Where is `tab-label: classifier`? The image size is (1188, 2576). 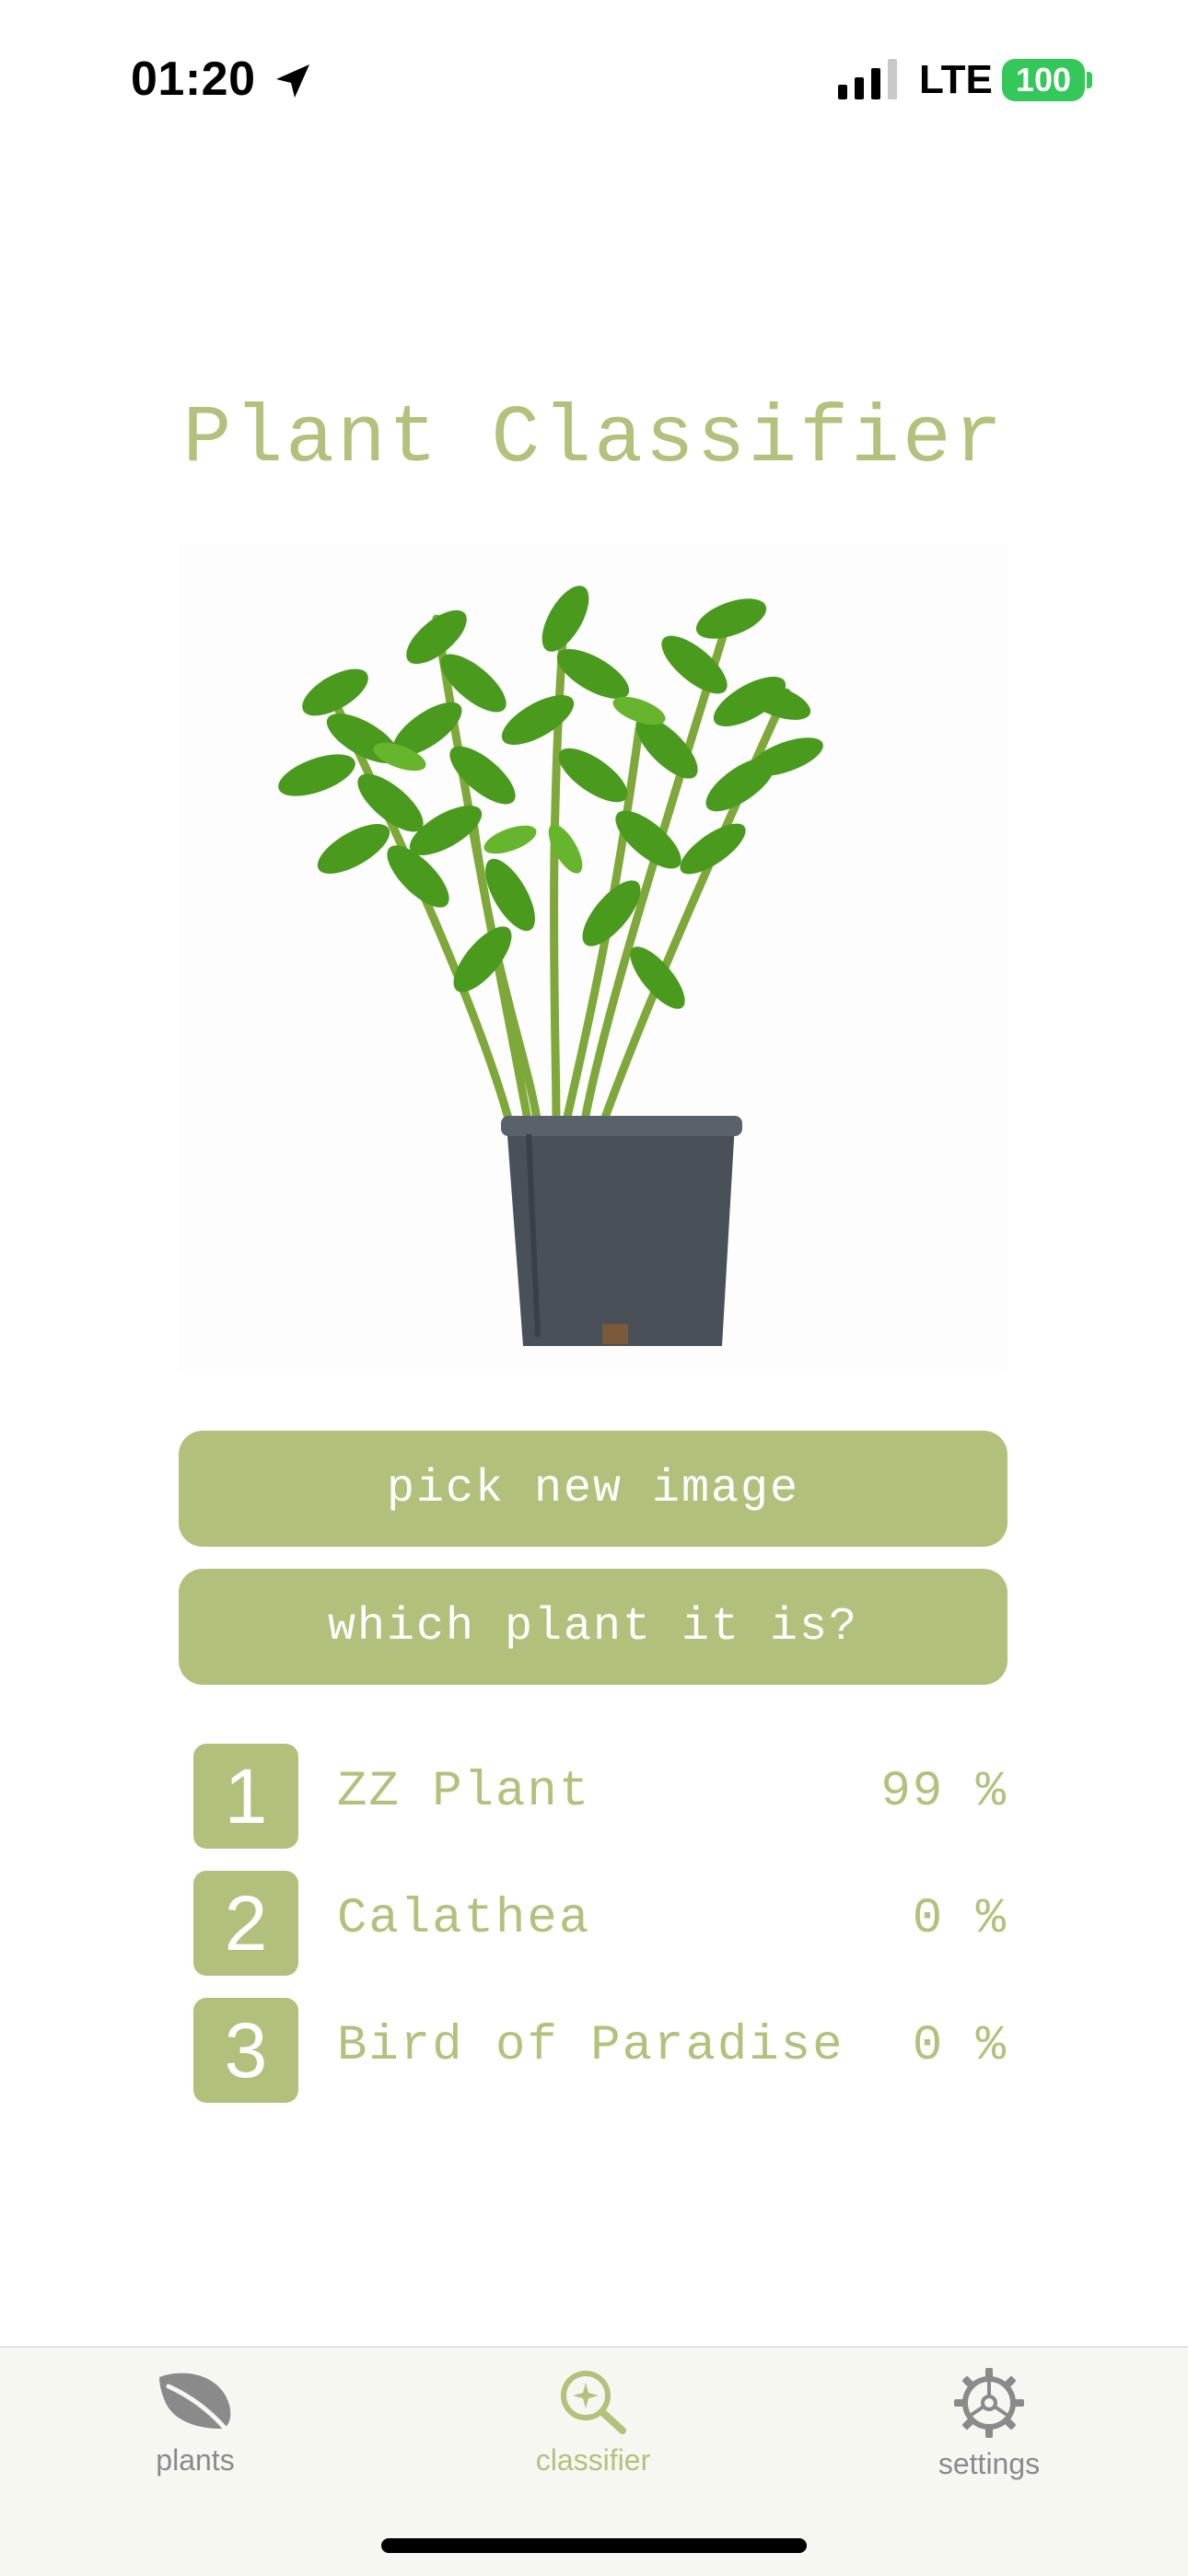 tab-label: classifier is located at coordinates (593, 2460).